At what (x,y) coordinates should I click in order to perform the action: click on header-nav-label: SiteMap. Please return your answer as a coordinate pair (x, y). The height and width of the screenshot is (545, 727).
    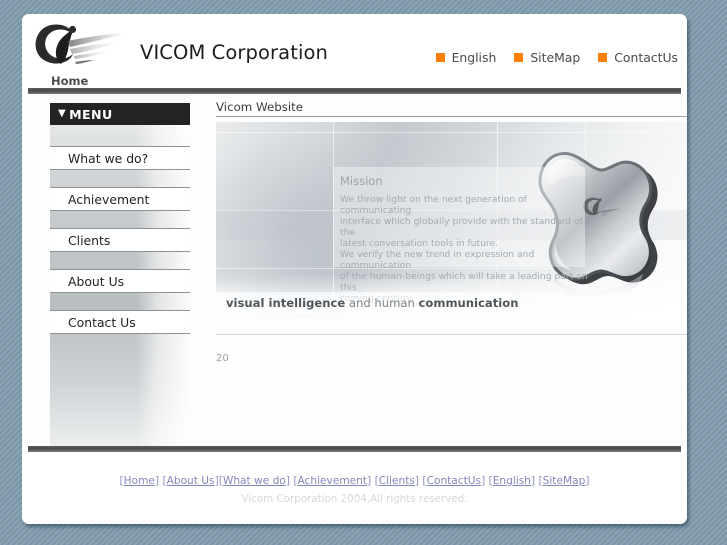
    Looking at the image, I should click on (555, 57).